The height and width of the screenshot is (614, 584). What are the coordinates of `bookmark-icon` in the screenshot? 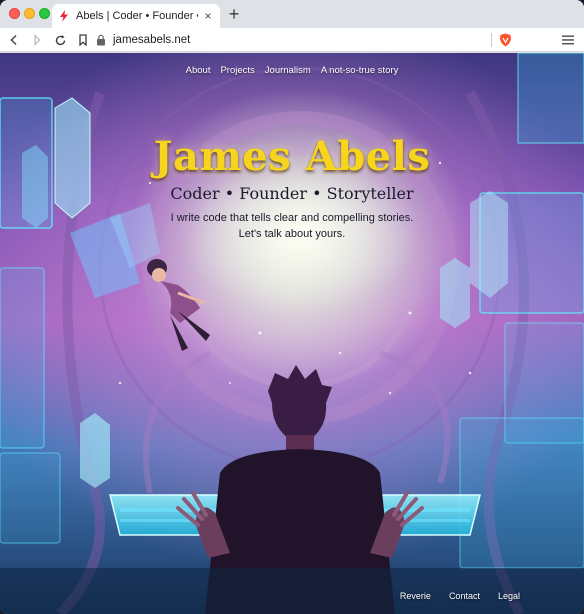 It's located at (83, 40).